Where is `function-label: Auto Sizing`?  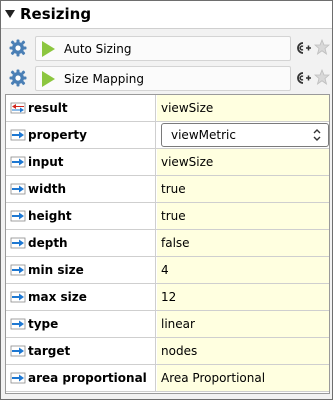 function-label: Auto Sizing is located at coordinates (98, 49).